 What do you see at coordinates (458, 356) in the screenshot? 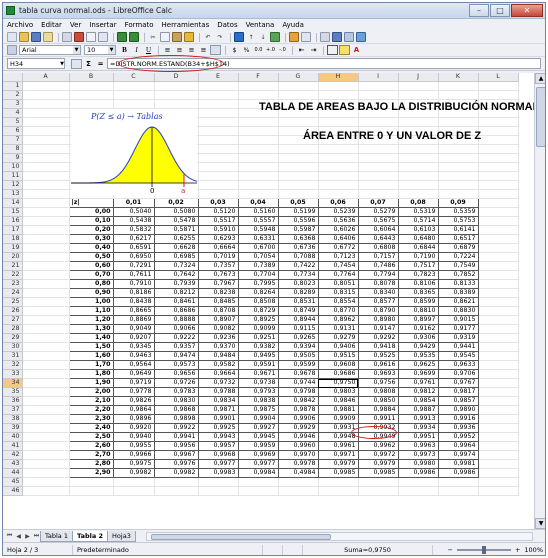
I see `probability-cell: 0,9545` at bounding box center [458, 356].